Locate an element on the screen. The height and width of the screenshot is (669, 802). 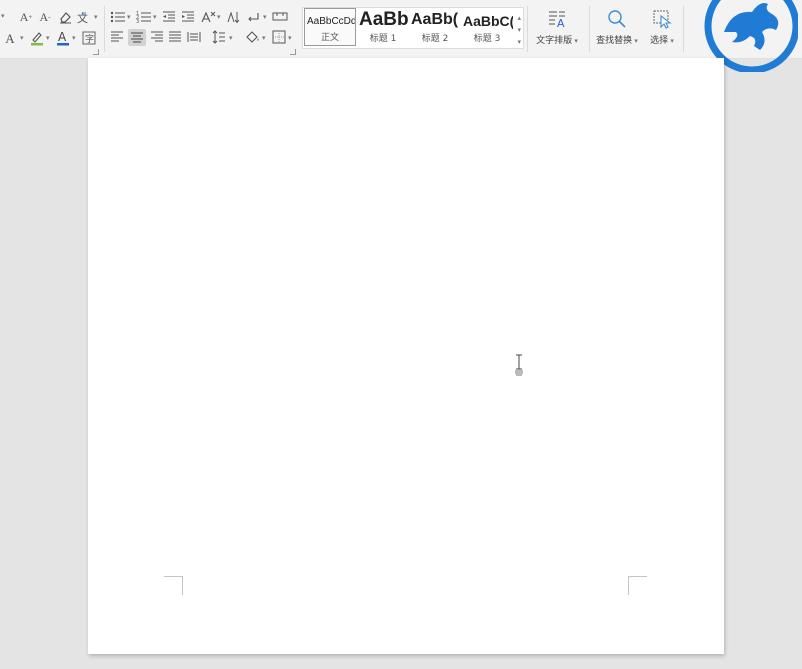
text-layout-label: 文字排版 is located at coordinates (554, 41).